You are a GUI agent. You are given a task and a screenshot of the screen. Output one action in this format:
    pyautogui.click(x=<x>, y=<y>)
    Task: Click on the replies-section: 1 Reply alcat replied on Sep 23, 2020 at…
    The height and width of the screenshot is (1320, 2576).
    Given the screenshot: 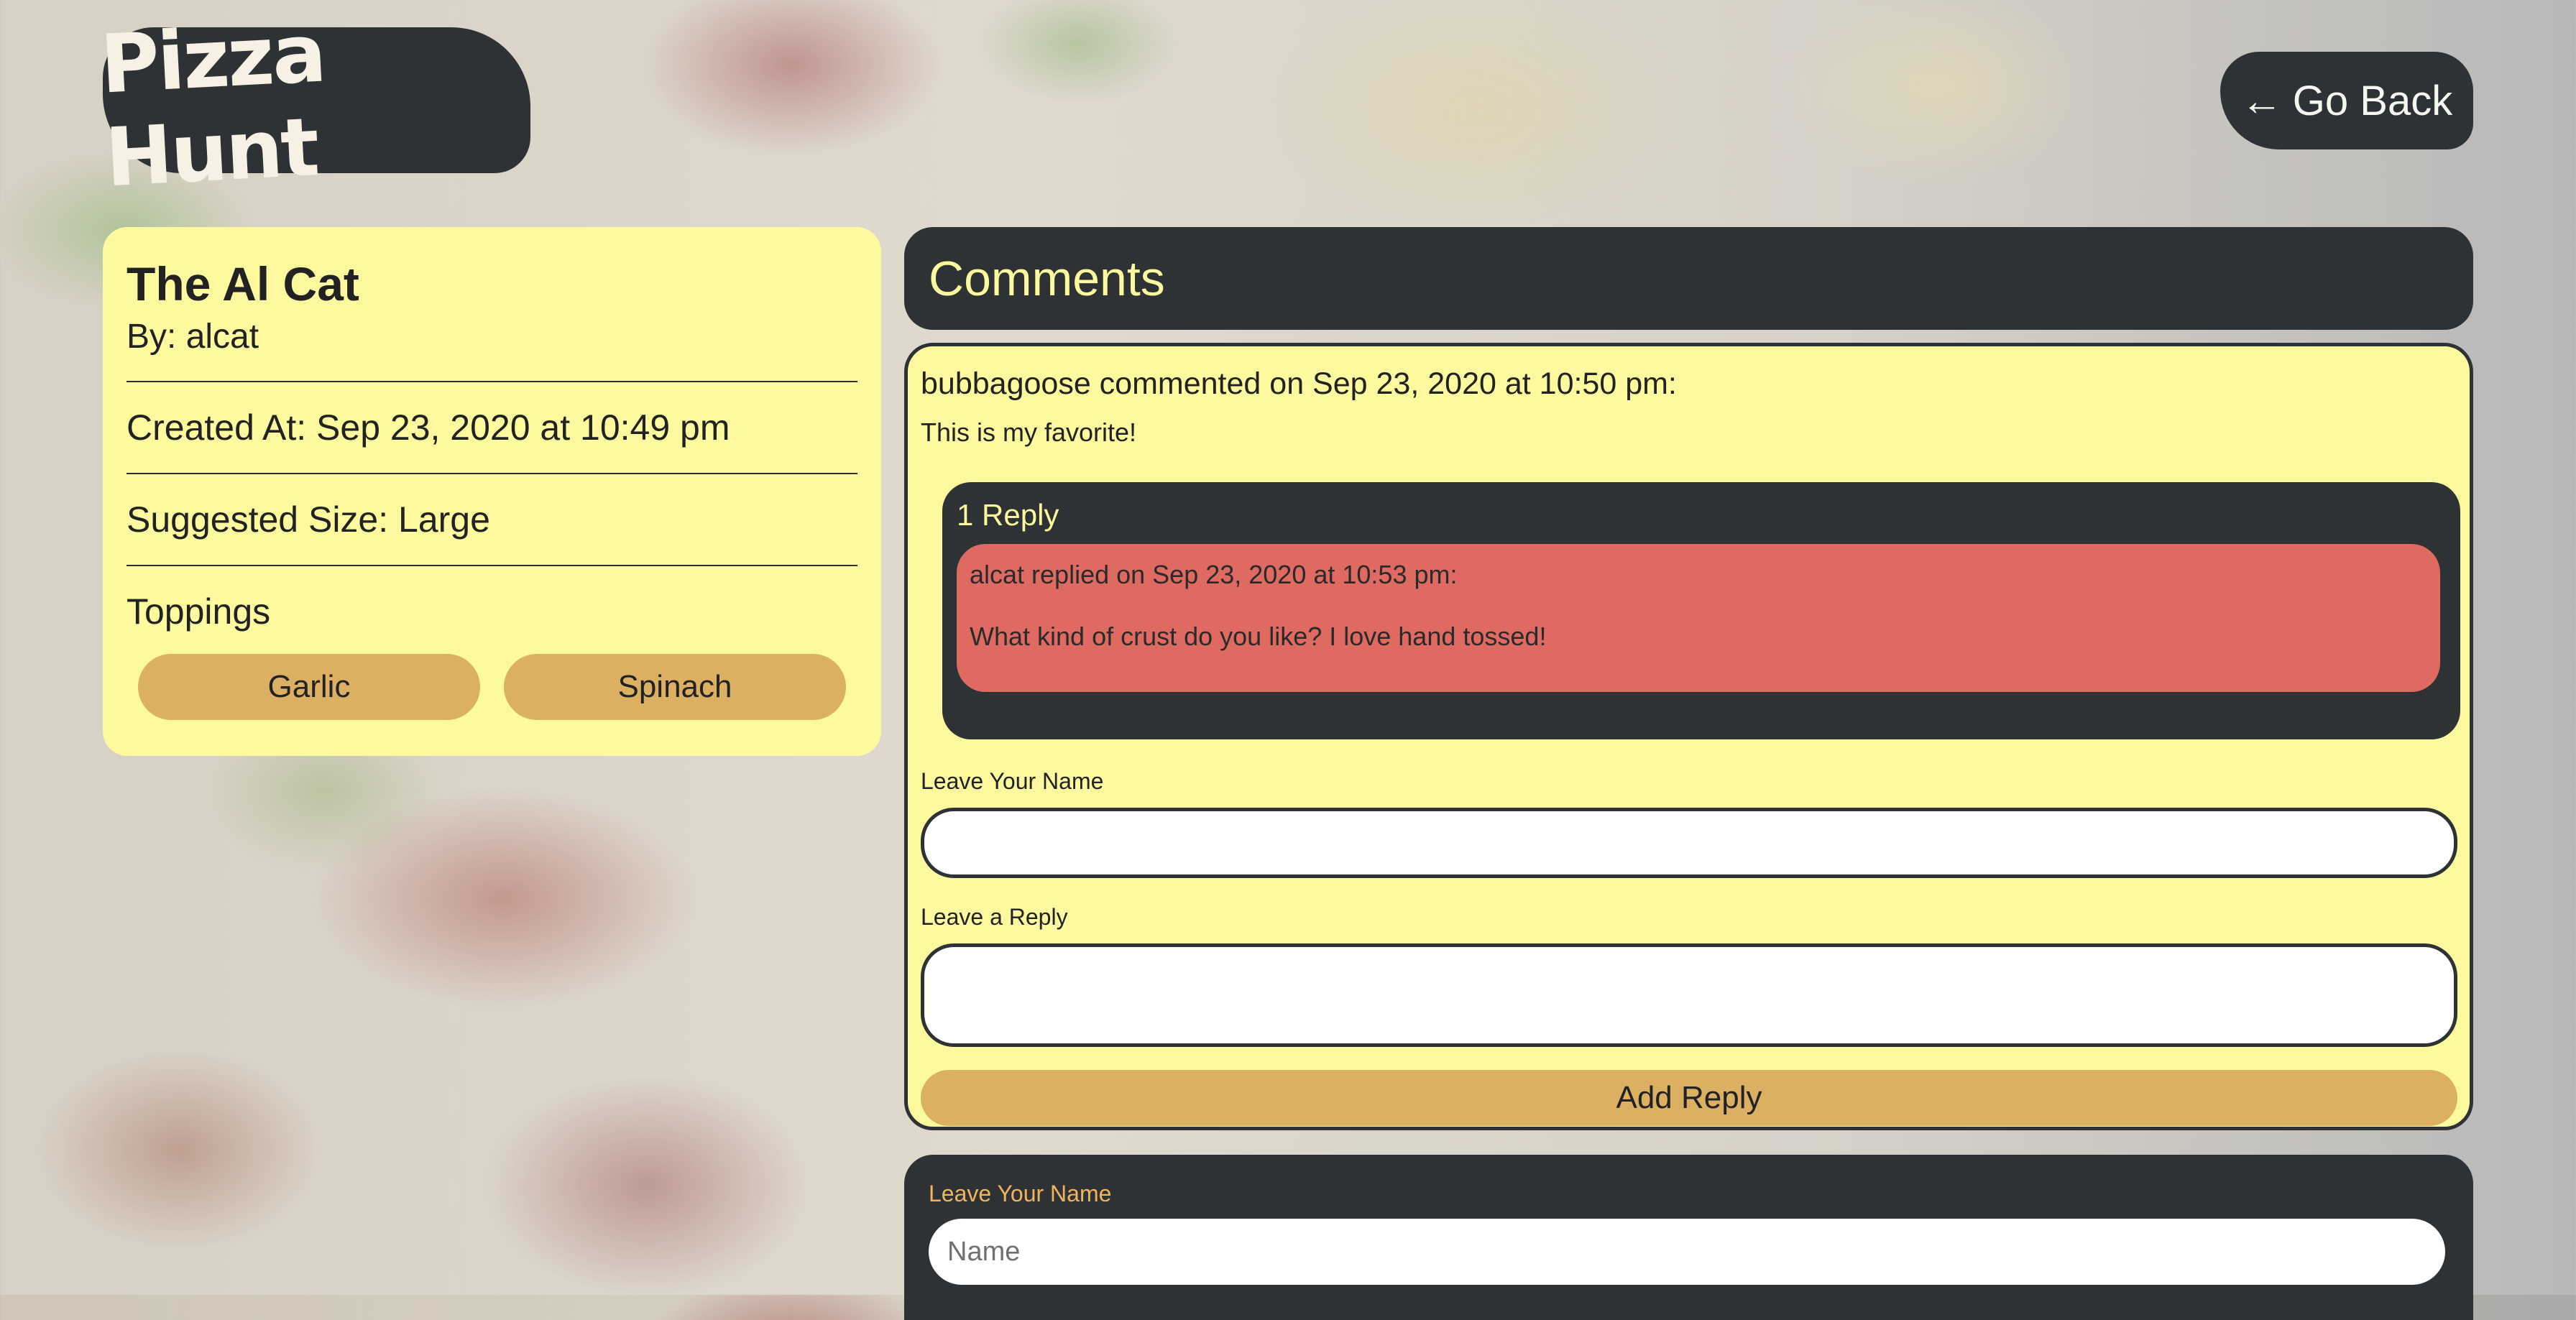 What is the action you would take?
    pyautogui.click(x=1701, y=610)
    